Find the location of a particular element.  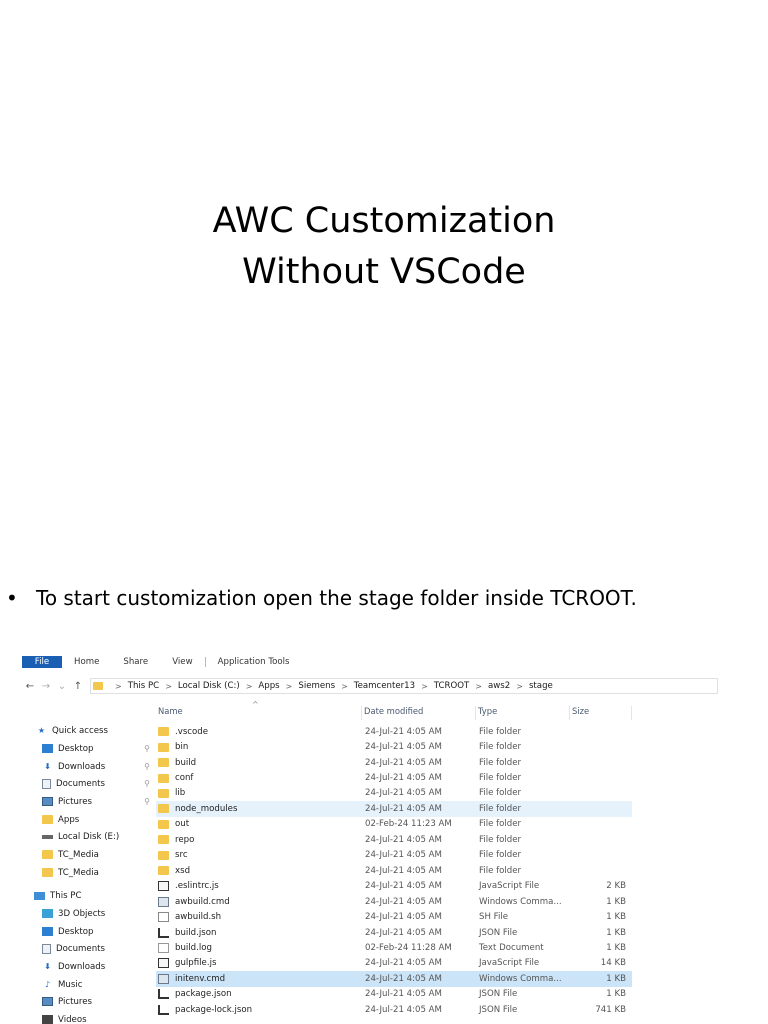

column-header-date-modified: Date modified is located at coordinates (419, 713).